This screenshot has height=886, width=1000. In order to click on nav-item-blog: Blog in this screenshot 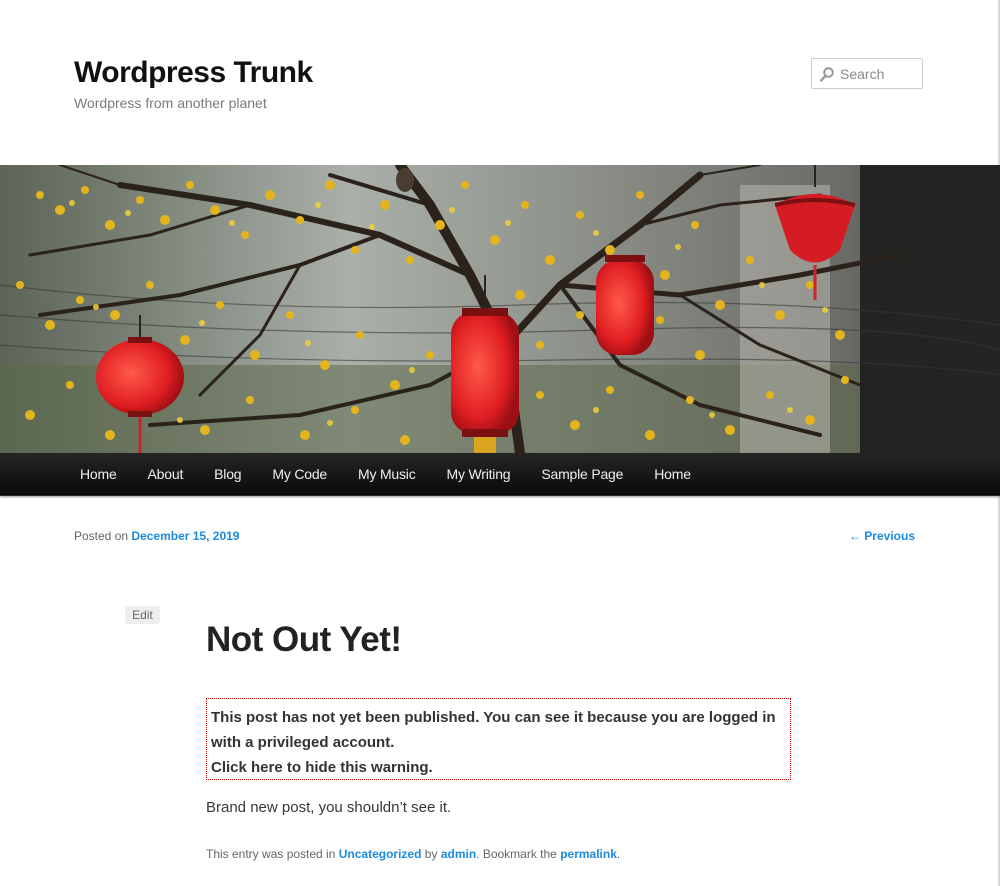, I will do `click(227, 474)`.